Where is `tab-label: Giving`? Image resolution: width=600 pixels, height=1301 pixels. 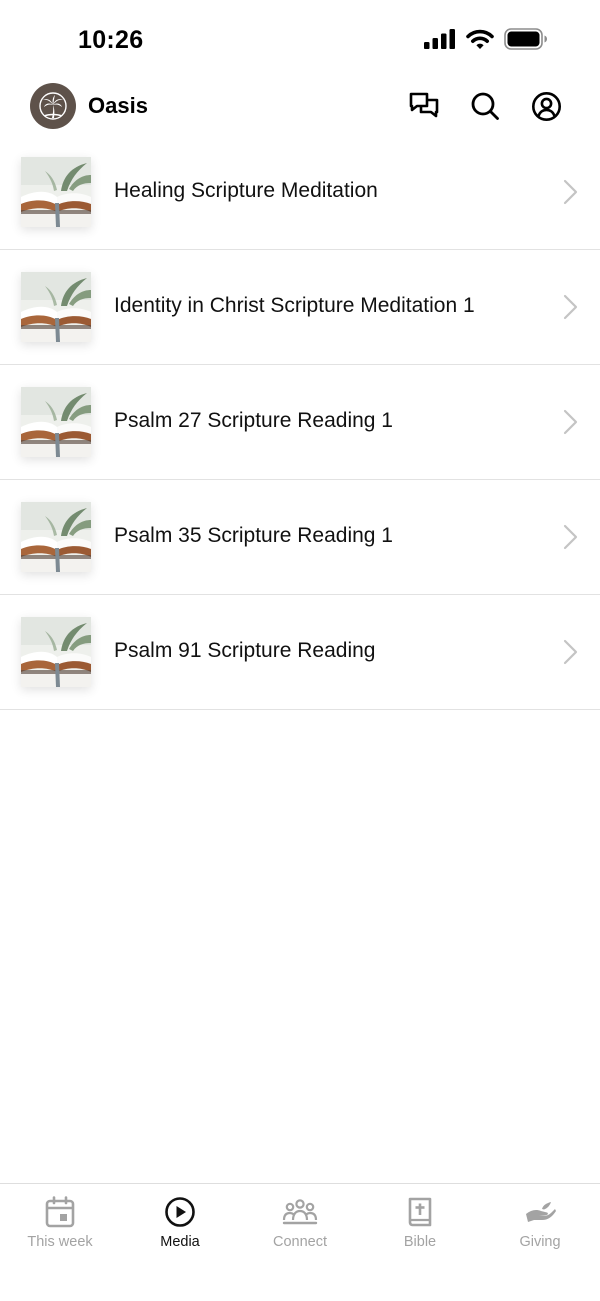
tab-label: Giving is located at coordinates (540, 1242).